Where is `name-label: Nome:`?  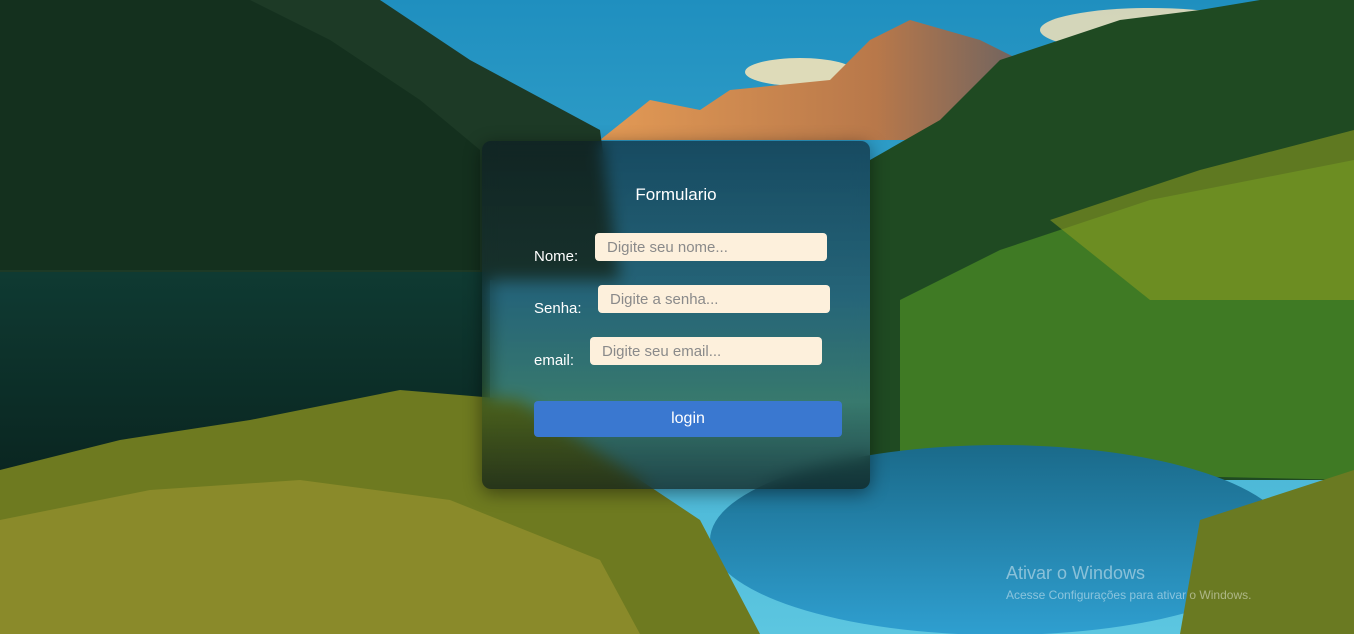 name-label: Nome: is located at coordinates (556, 256).